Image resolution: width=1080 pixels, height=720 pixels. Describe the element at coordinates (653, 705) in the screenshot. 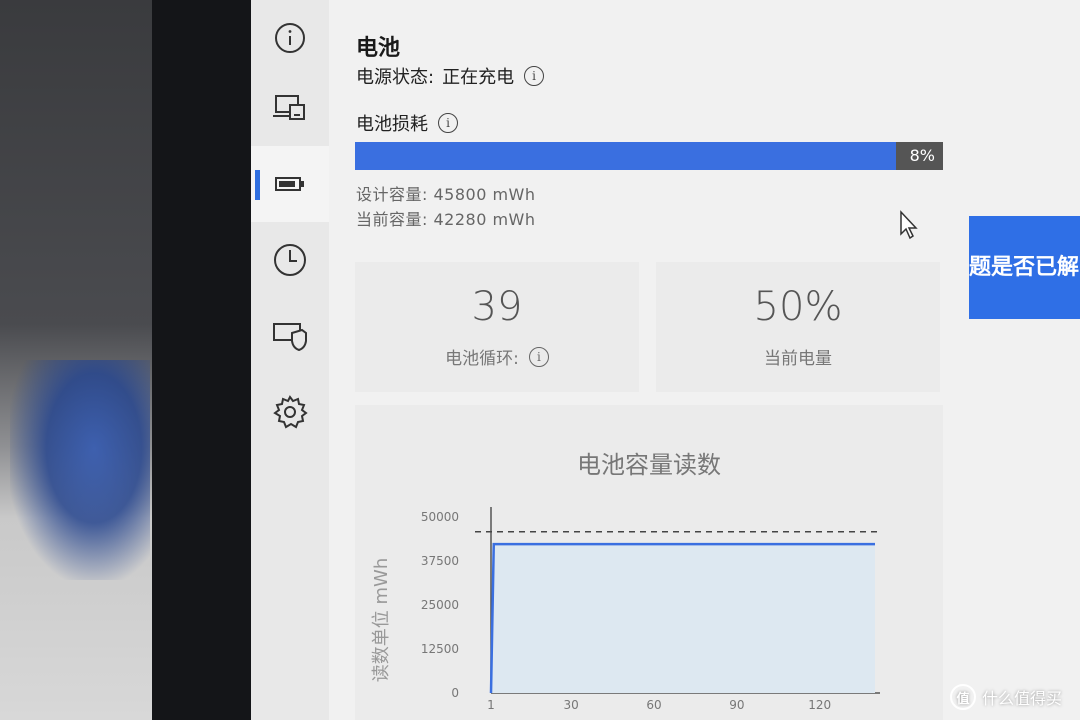

I see `x-tick-label: 60` at that location.